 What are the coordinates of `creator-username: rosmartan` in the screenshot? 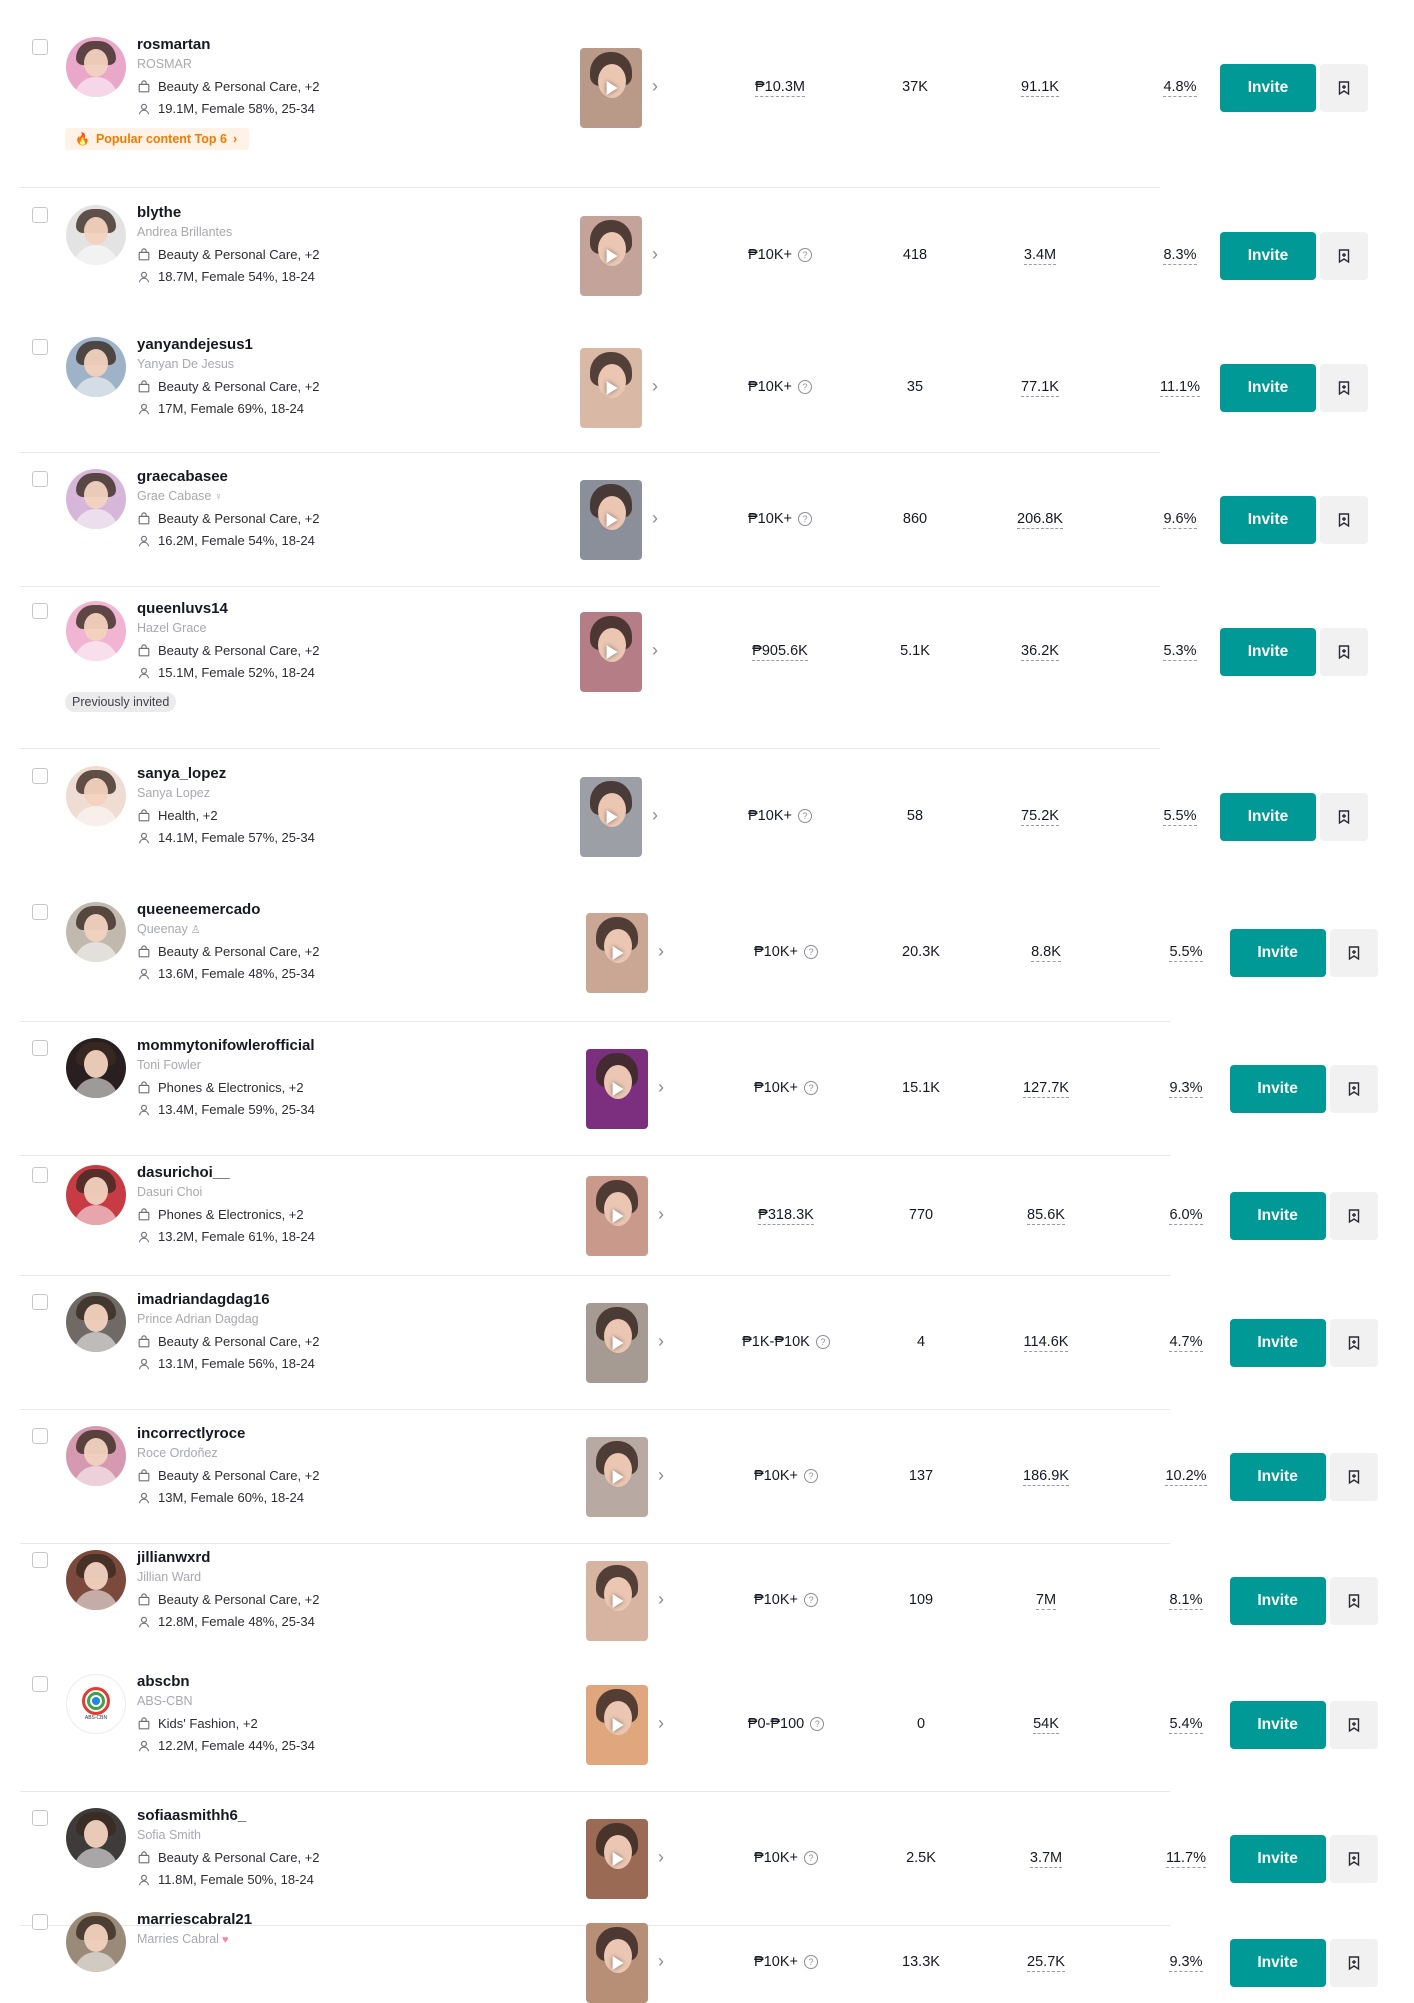 It's located at (173, 44).